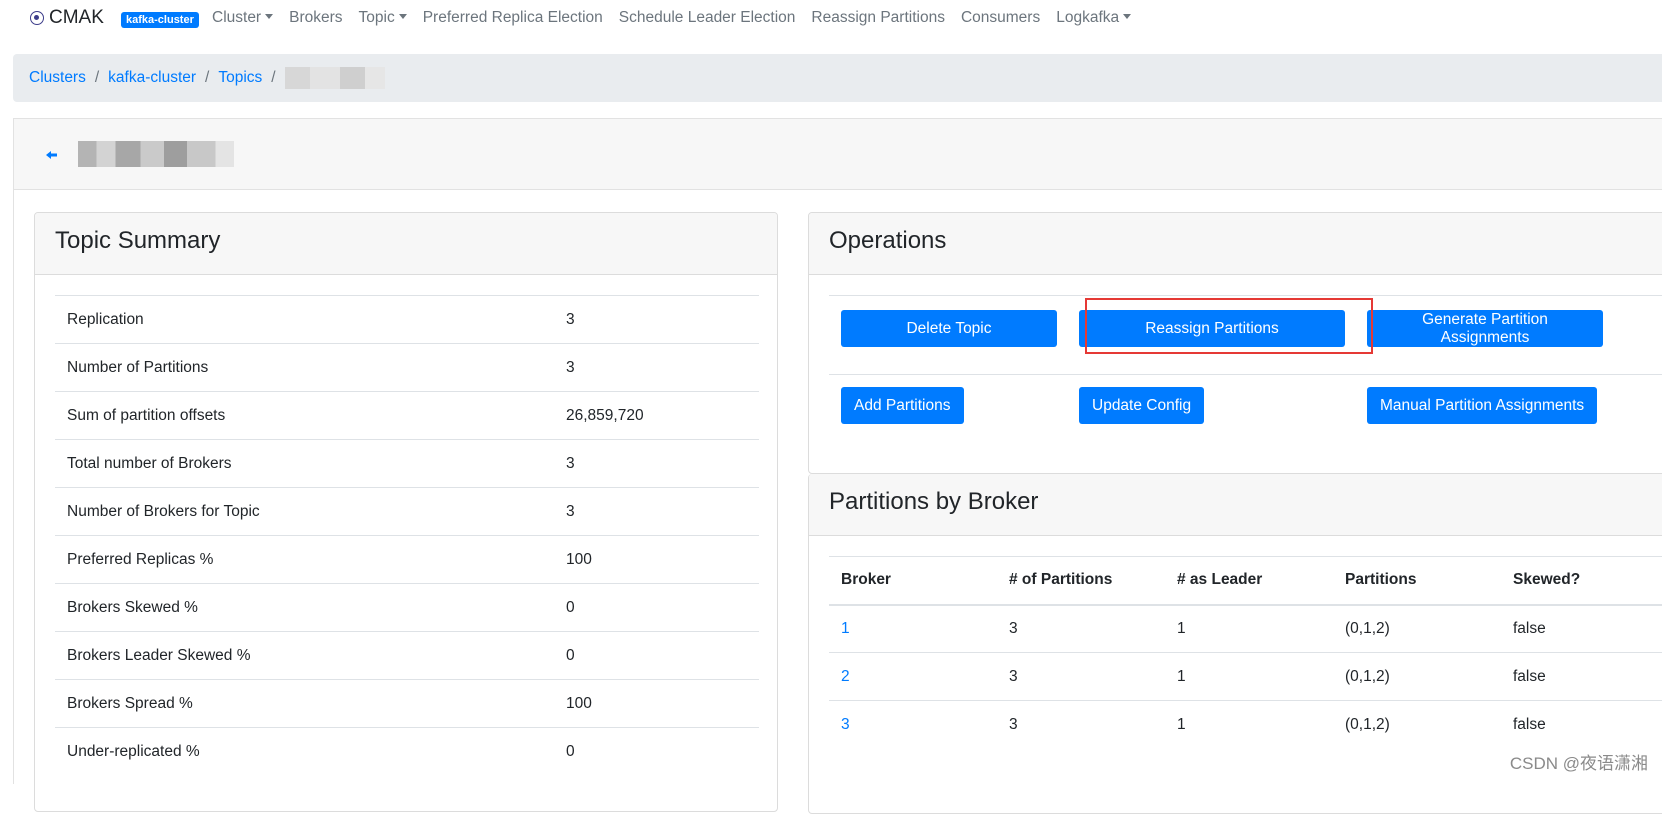 This screenshot has width=1662, height=814. I want to click on summary-label: Number of Partitions, so click(304, 367).